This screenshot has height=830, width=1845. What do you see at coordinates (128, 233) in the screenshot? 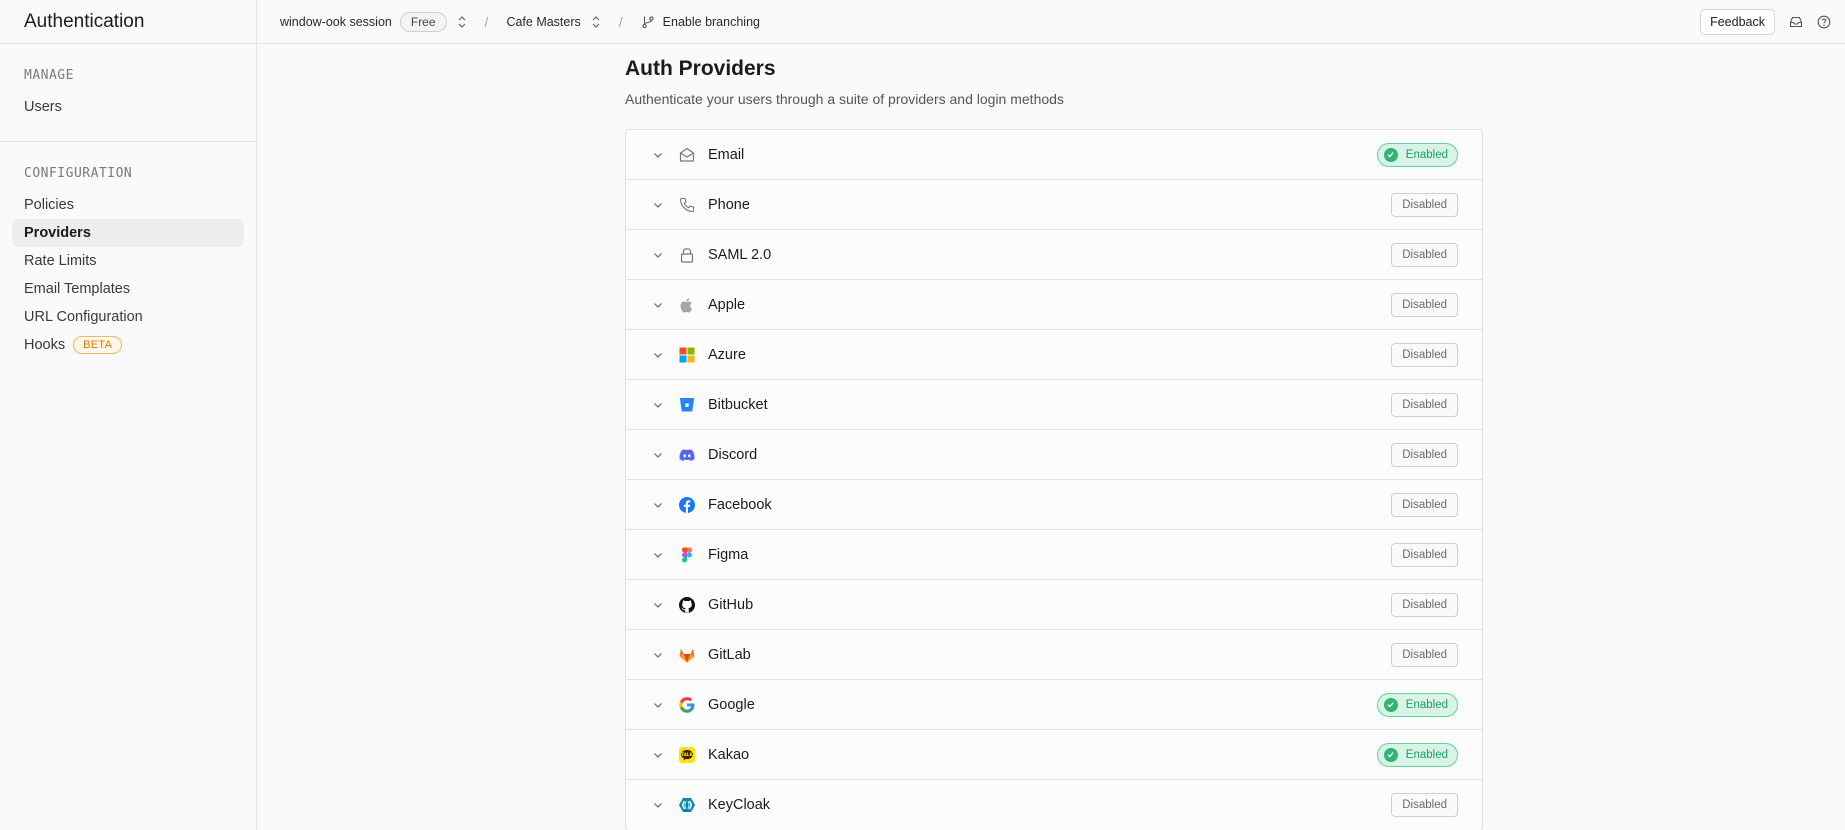
I see `sidebar-item-providers: Providers` at bounding box center [128, 233].